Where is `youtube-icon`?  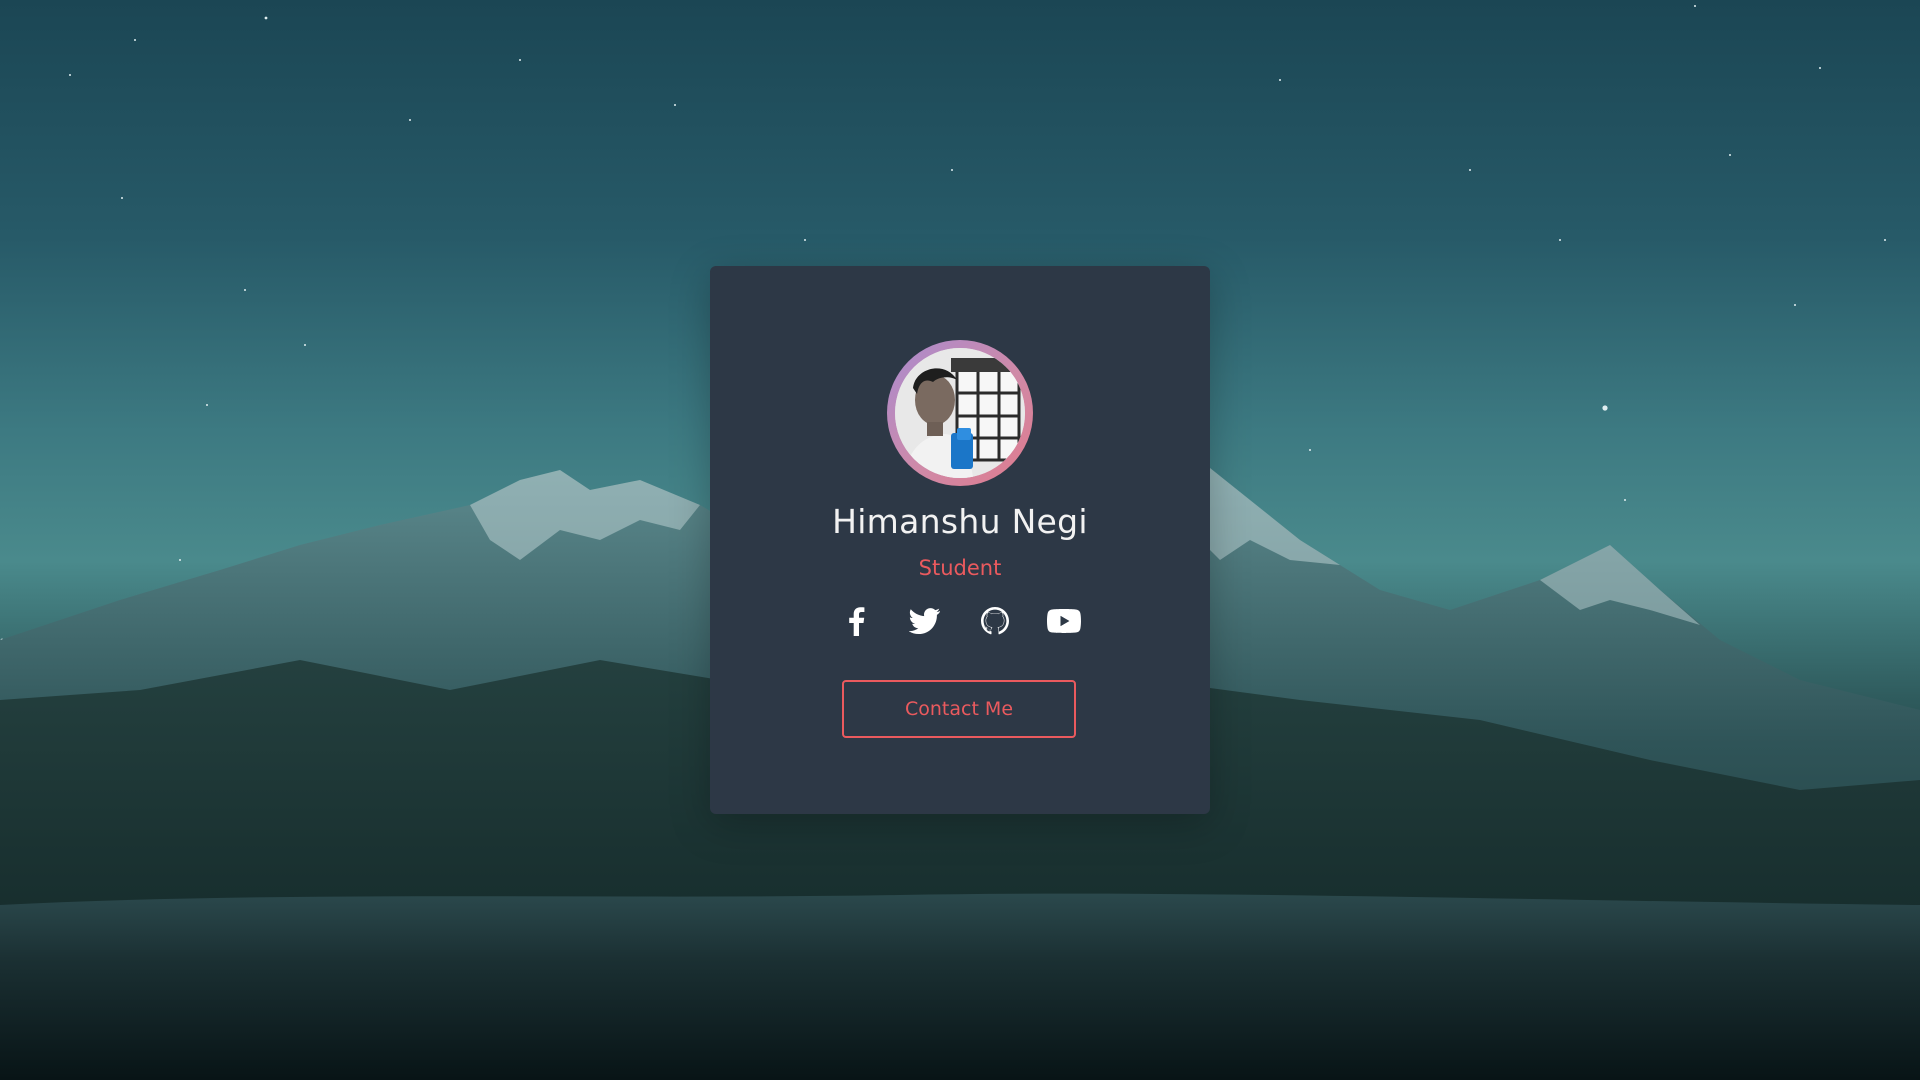
youtube-icon is located at coordinates (1063, 621).